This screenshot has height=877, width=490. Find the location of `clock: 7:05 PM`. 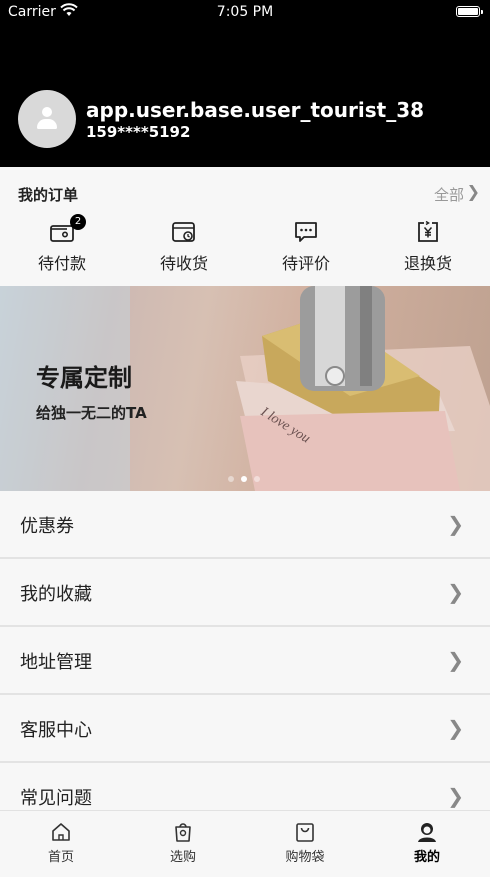

clock: 7:05 PM is located at coordinates (245, 12).